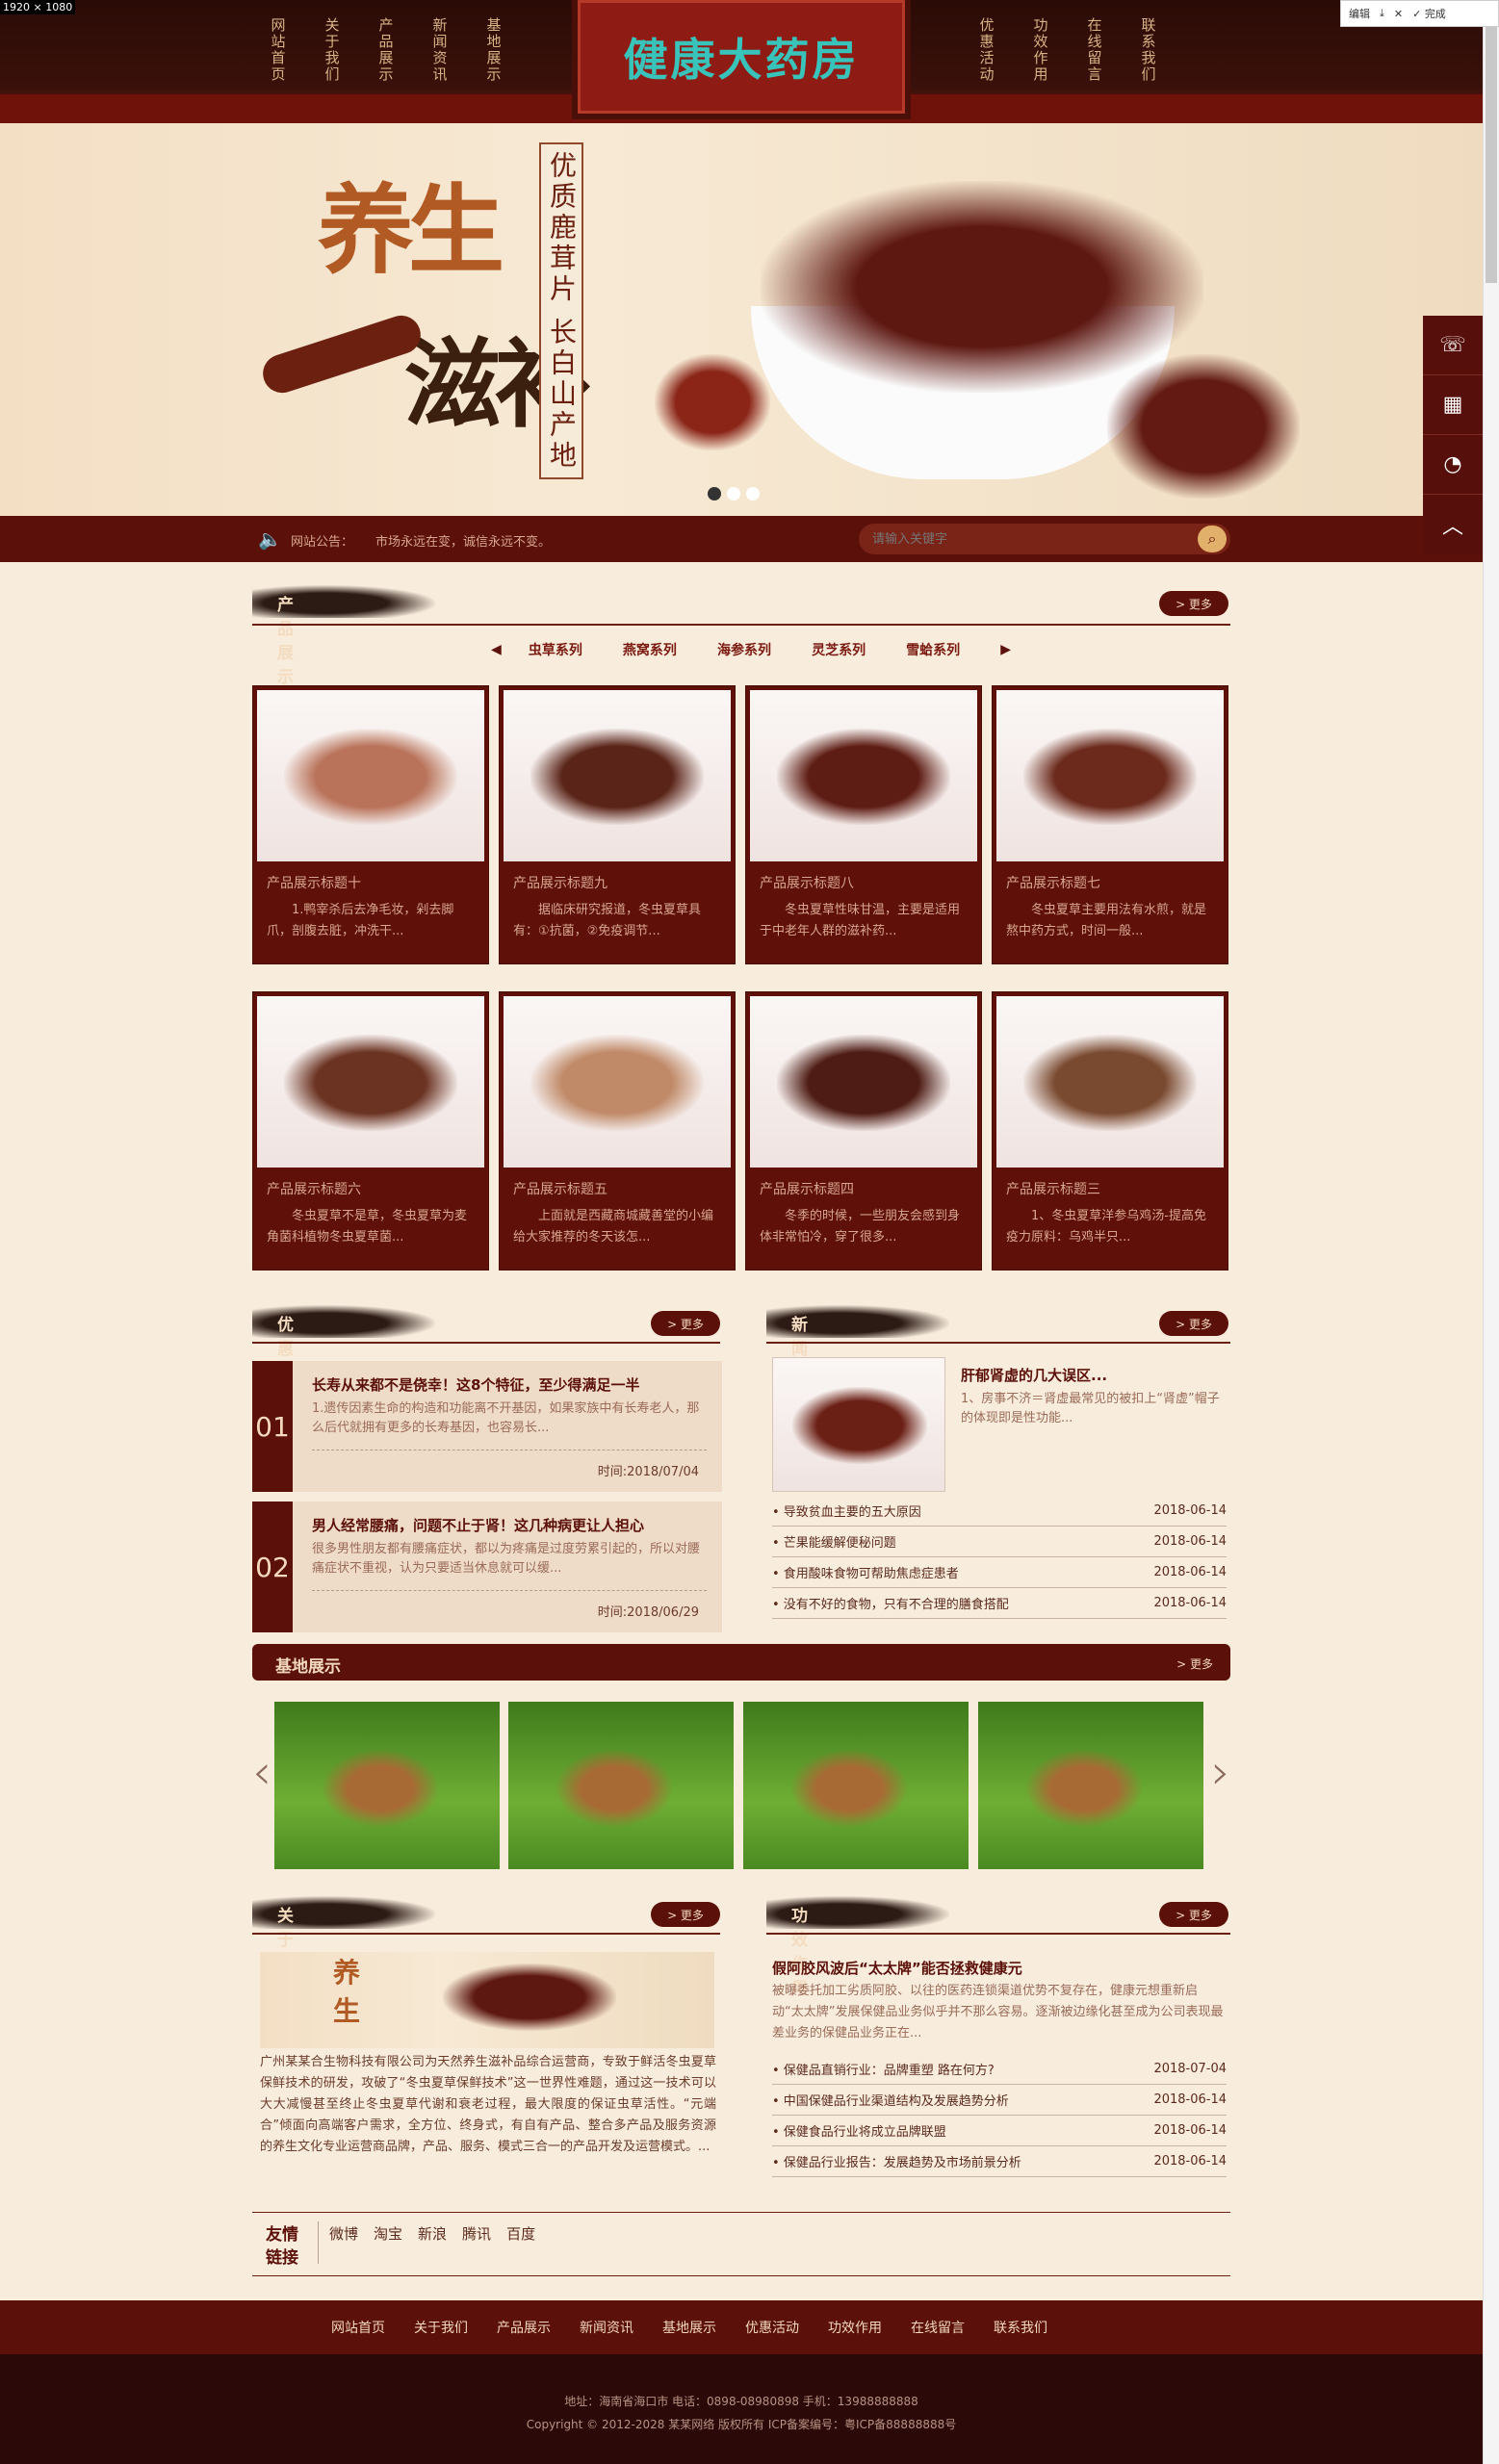 Image resolution: width=1499 pixels, height=2464 pixels. What do you see at coordinates (772, 2327) in the screenshot?
I see `footer-nav-item: 优惠活动` at bounding box center [772, 2327].